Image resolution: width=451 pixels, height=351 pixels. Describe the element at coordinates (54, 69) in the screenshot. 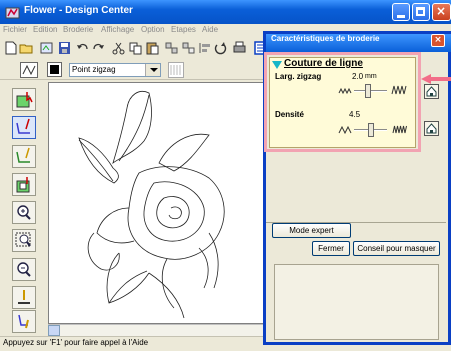

I see `thread-color-swatch` at that location.